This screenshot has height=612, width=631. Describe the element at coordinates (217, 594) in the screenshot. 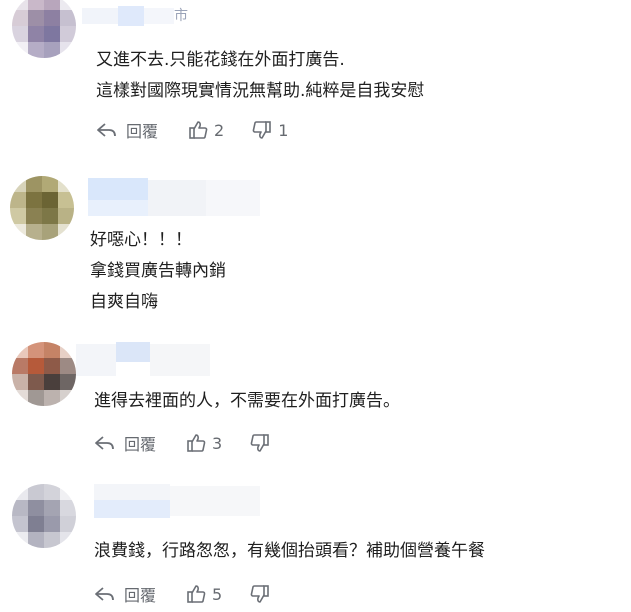

I see `like-count: 5` at that location.